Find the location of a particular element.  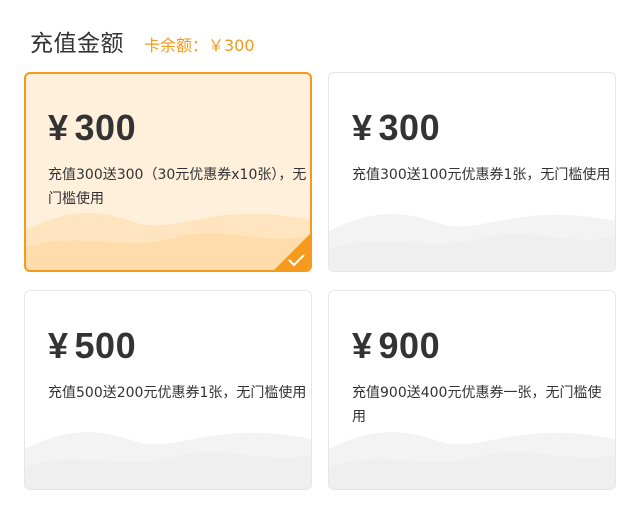

option-amount: ¥900 is located at coordinates (396, 346).